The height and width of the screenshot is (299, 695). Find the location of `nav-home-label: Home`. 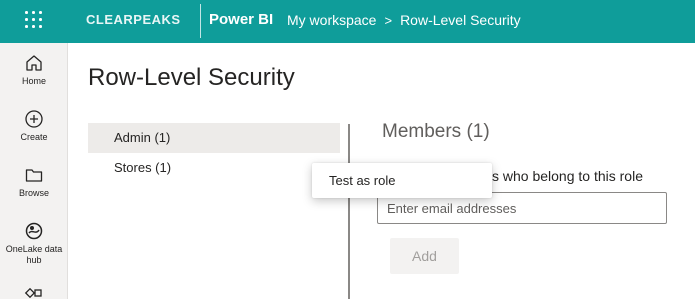

nav-home-label: Home is located at coordinates (33, 81).